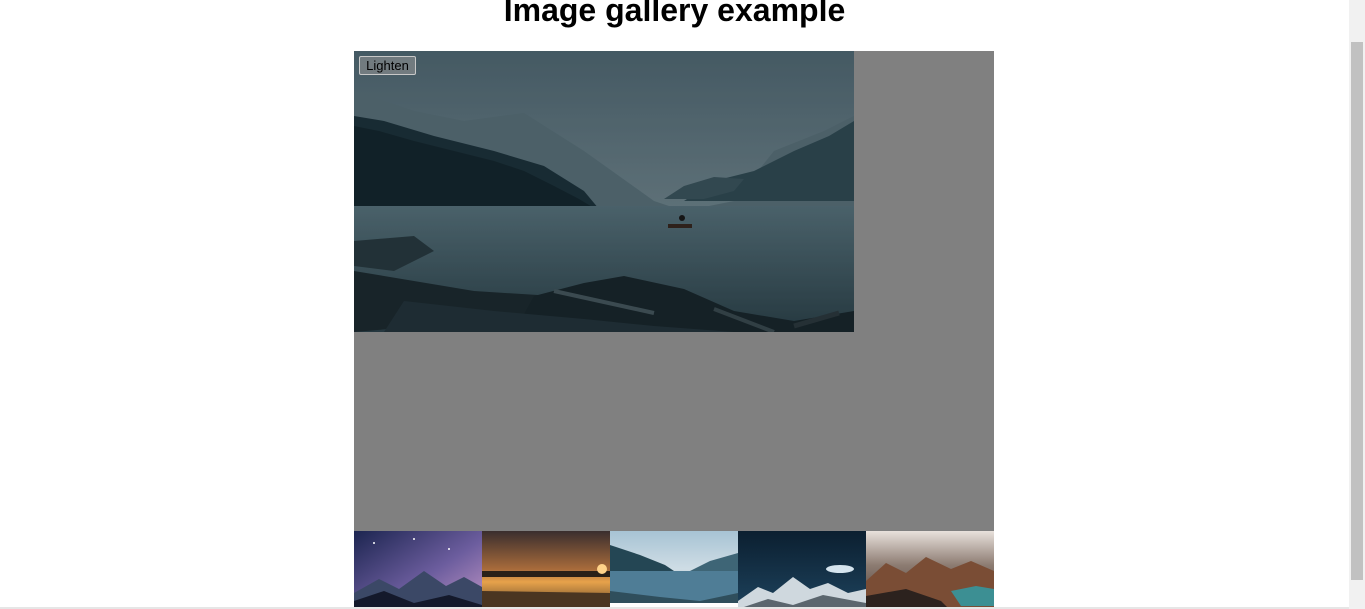 The height and width of the screenshot is (609, 1365). Describe the element at coordinates (1357, 311) in the screenshot. I see `vertical-scrollbar-thumb` at that location.